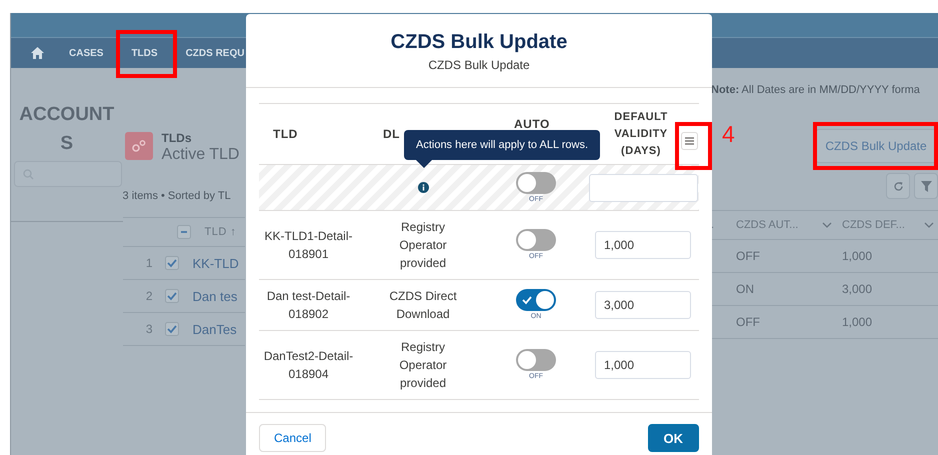  What do you see at coordinates (149, 296) in the screenshot?
I see `row-number: 2` at bounding box center [149, 296].